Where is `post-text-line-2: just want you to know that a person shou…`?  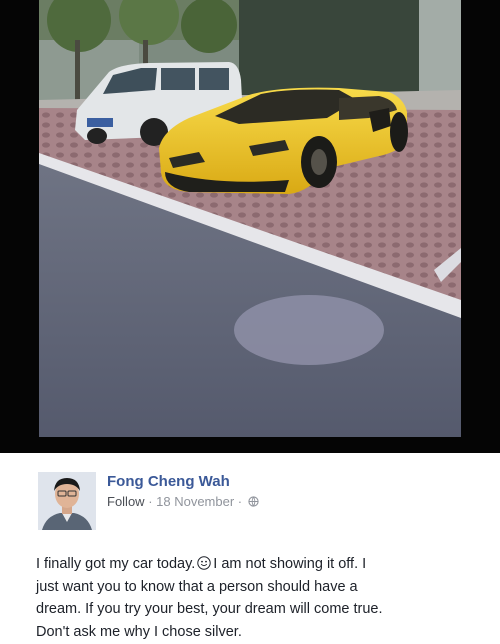 post-text-line-2: just want you to know that a person shou… is located at coordinates (197, 586).